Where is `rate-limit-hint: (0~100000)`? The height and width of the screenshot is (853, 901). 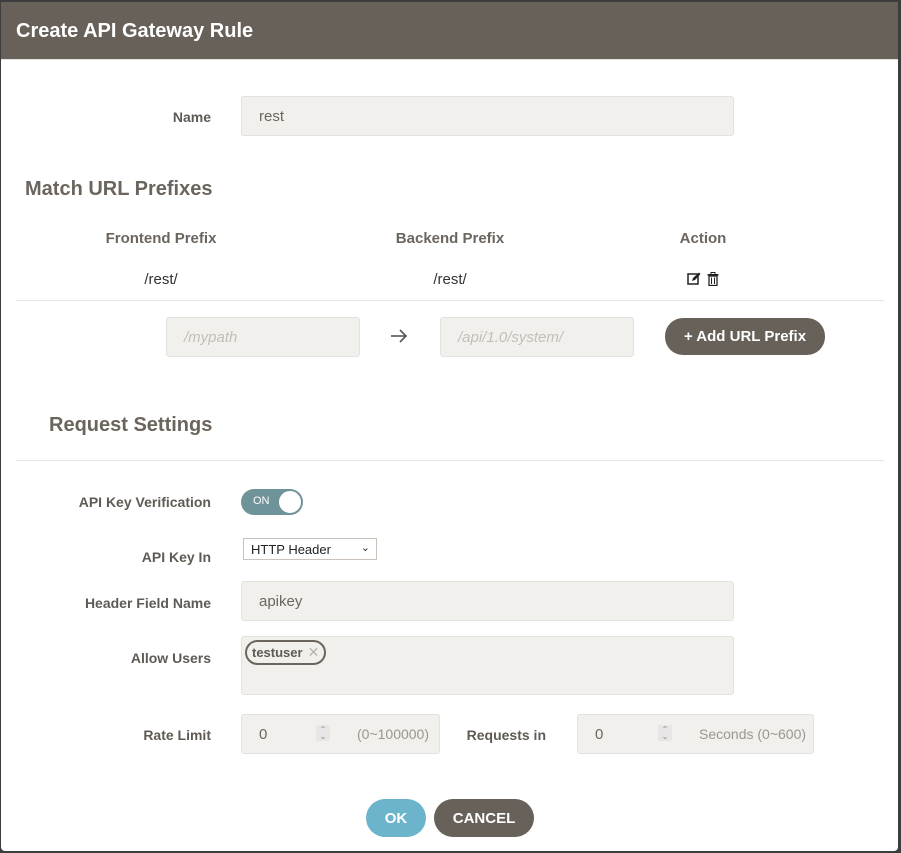 rate-limit-hint: (0~100000) is located at coordinates (393, 734).